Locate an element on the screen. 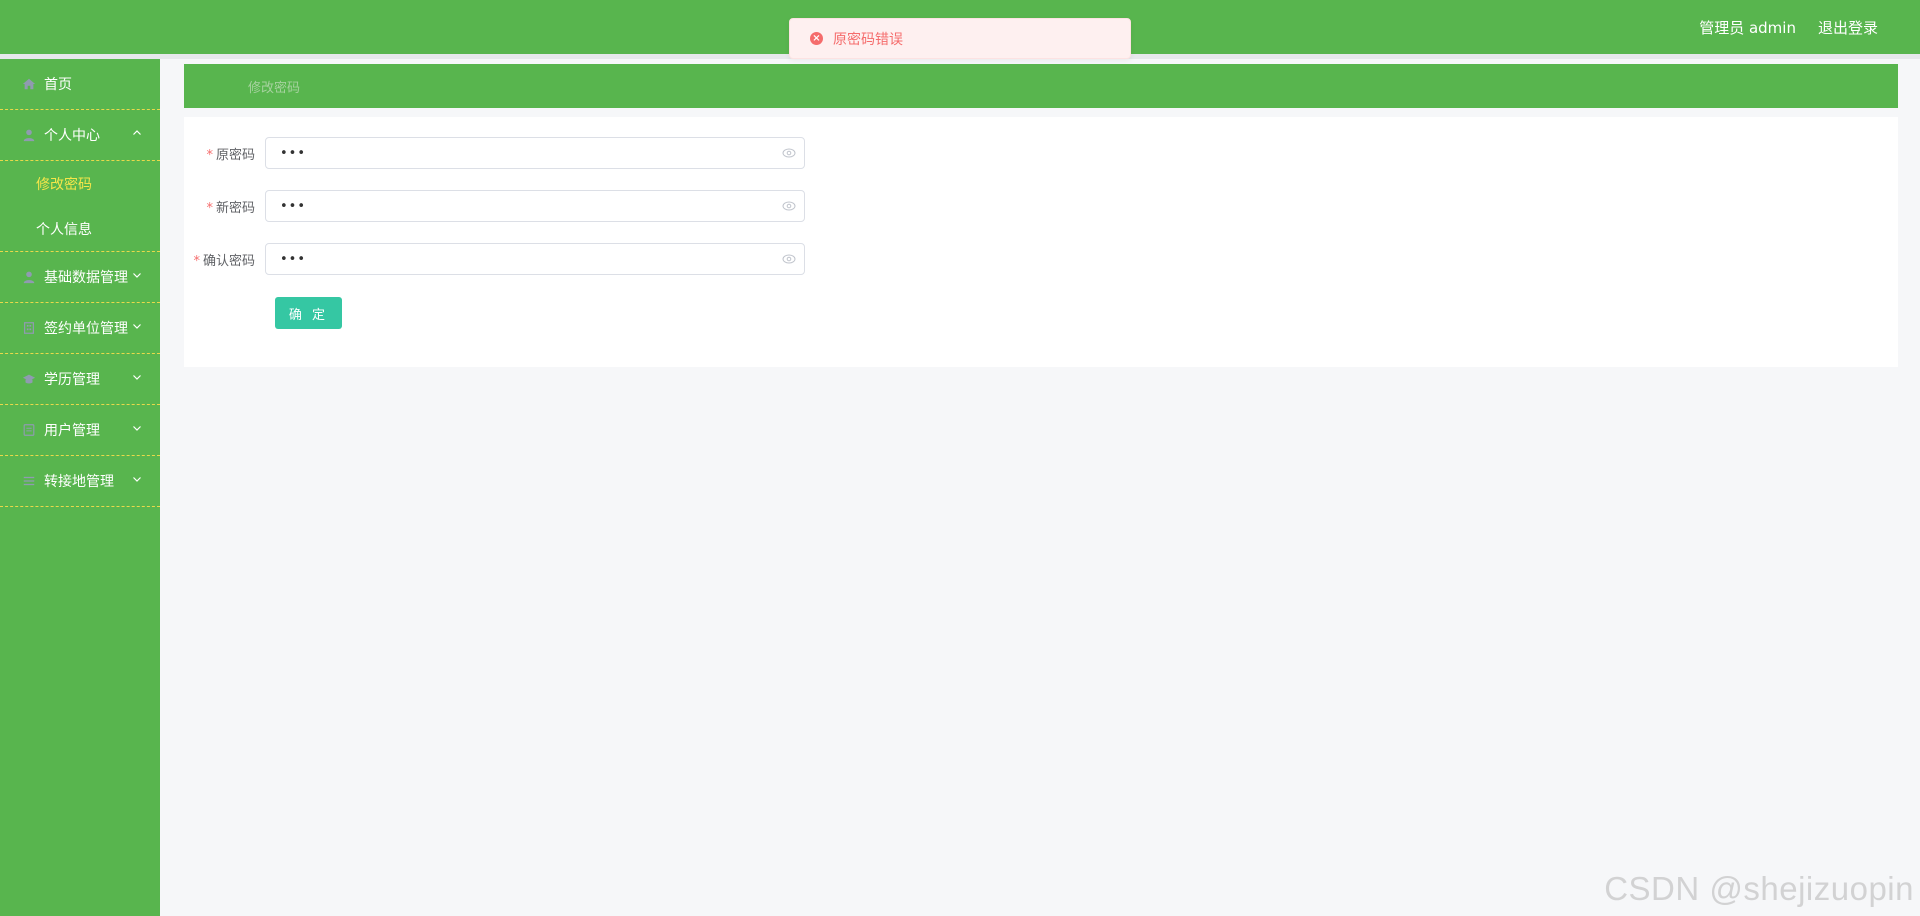  list-icon is located at coordinates (29, 430).